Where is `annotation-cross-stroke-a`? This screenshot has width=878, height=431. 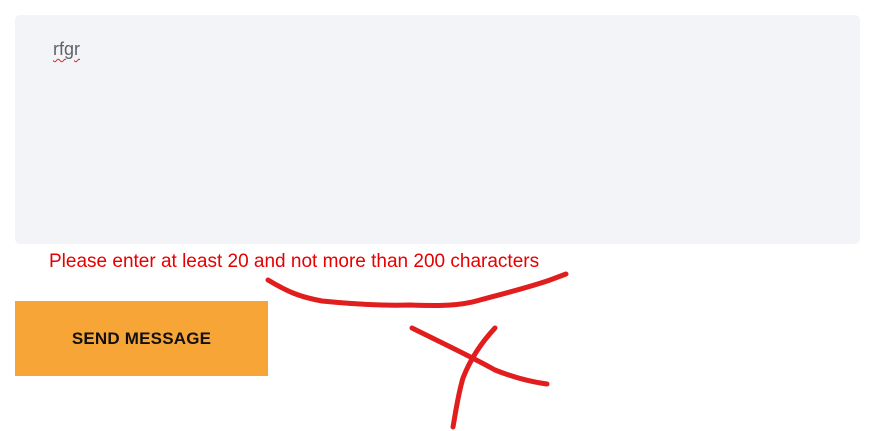
annotation-cross-stroke-a is located at coordinates (479, 356).